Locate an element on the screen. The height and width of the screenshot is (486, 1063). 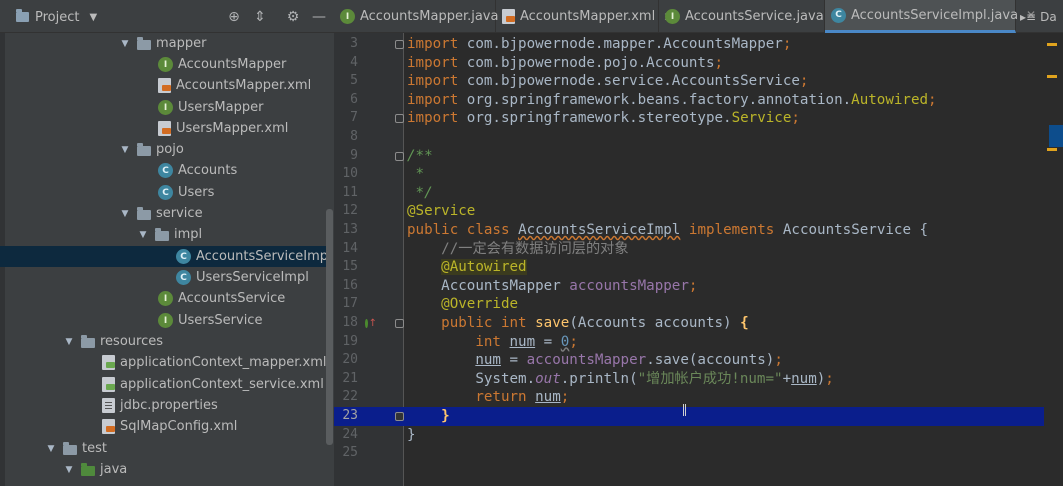
code-line-12: @Service is located at coordinates (724, 211).